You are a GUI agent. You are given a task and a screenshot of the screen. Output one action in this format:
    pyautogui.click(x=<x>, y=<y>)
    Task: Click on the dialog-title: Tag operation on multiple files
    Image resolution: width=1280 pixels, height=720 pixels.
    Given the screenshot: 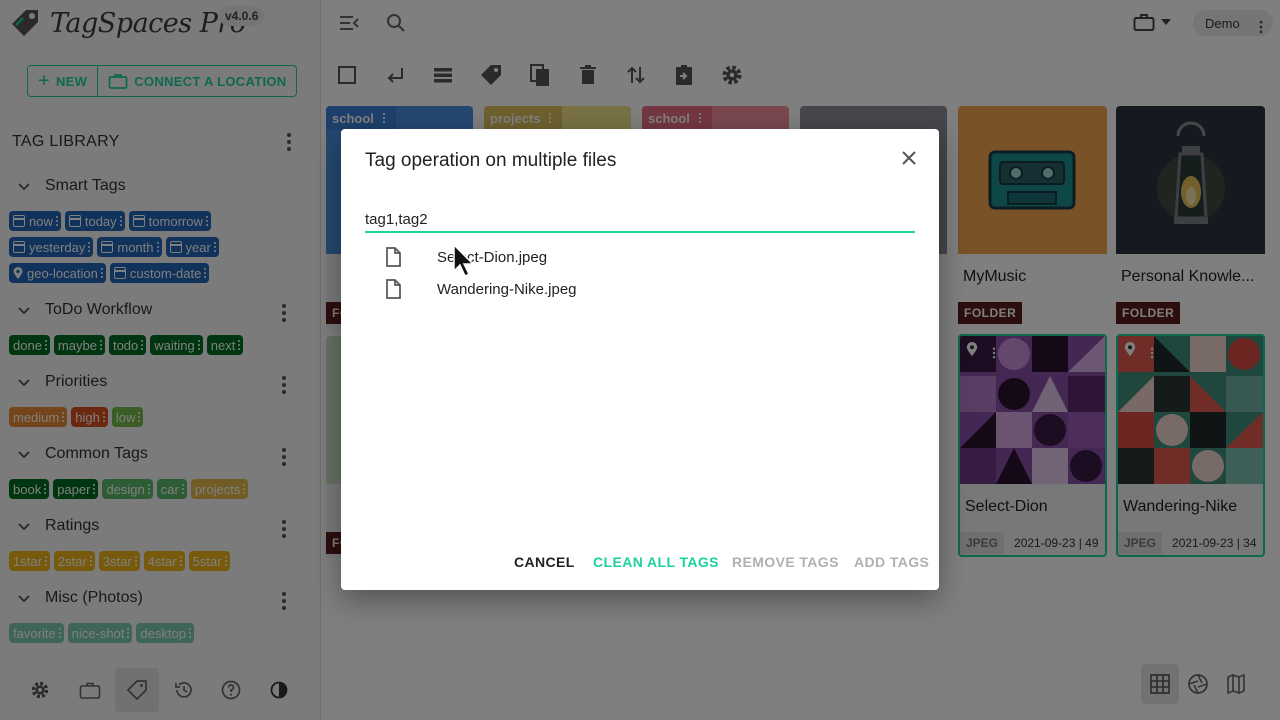 What is the action you would take?
    pyautogui.click(x=491, y=160)
    